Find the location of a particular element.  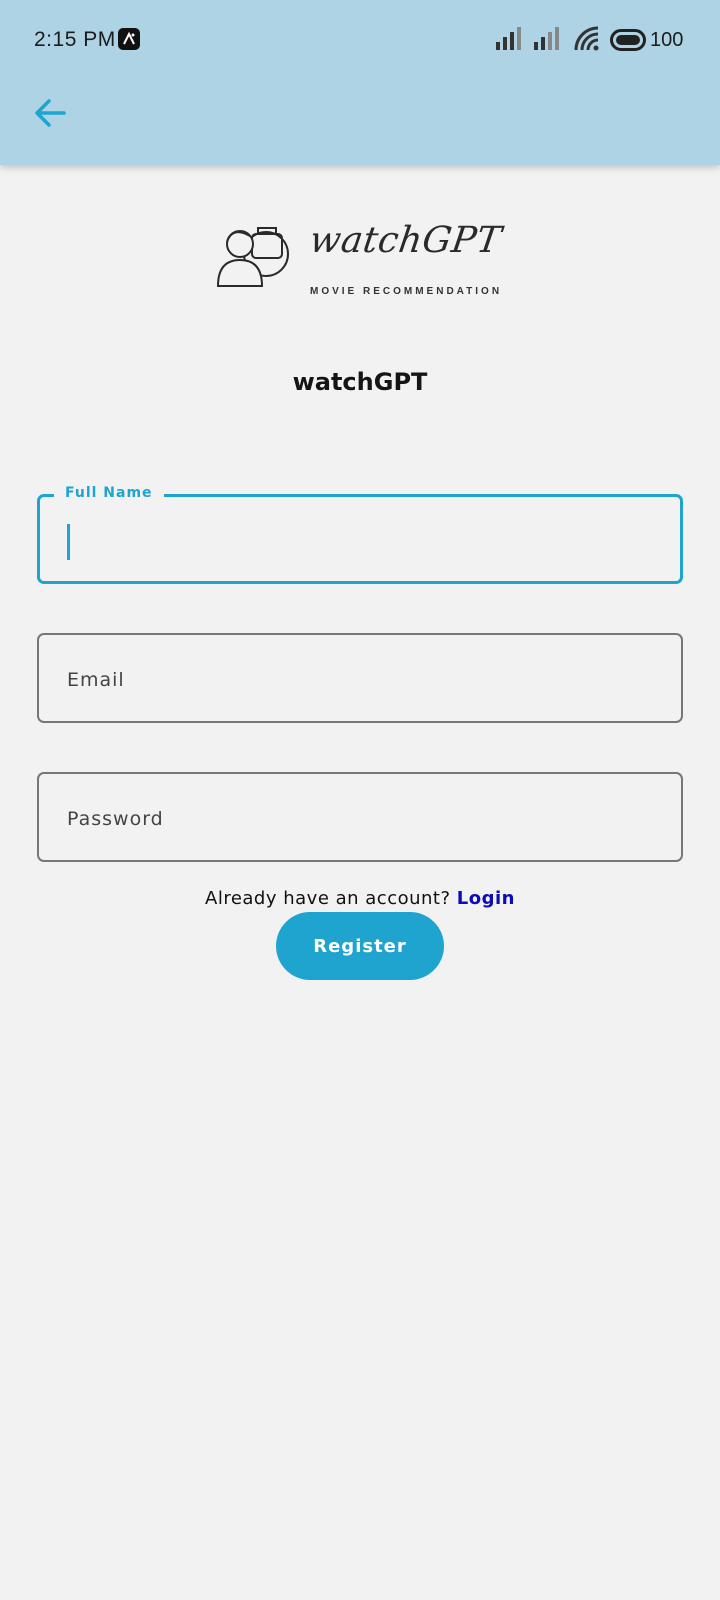

register-button-label: Register is located at coordinates (360, 946).